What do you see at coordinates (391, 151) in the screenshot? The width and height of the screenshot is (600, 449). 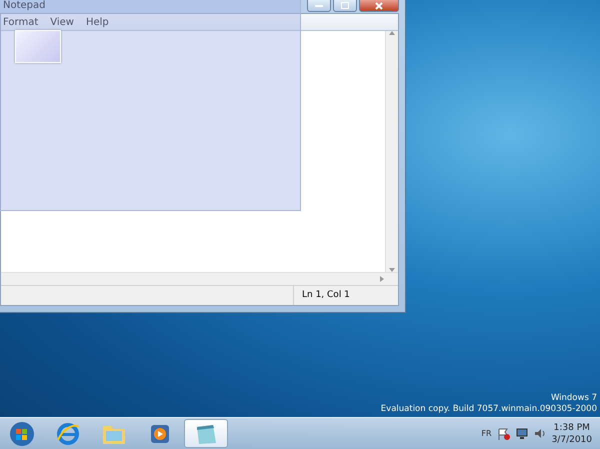 I see `vertical-scrollbar` at bounding box center [391, 151].